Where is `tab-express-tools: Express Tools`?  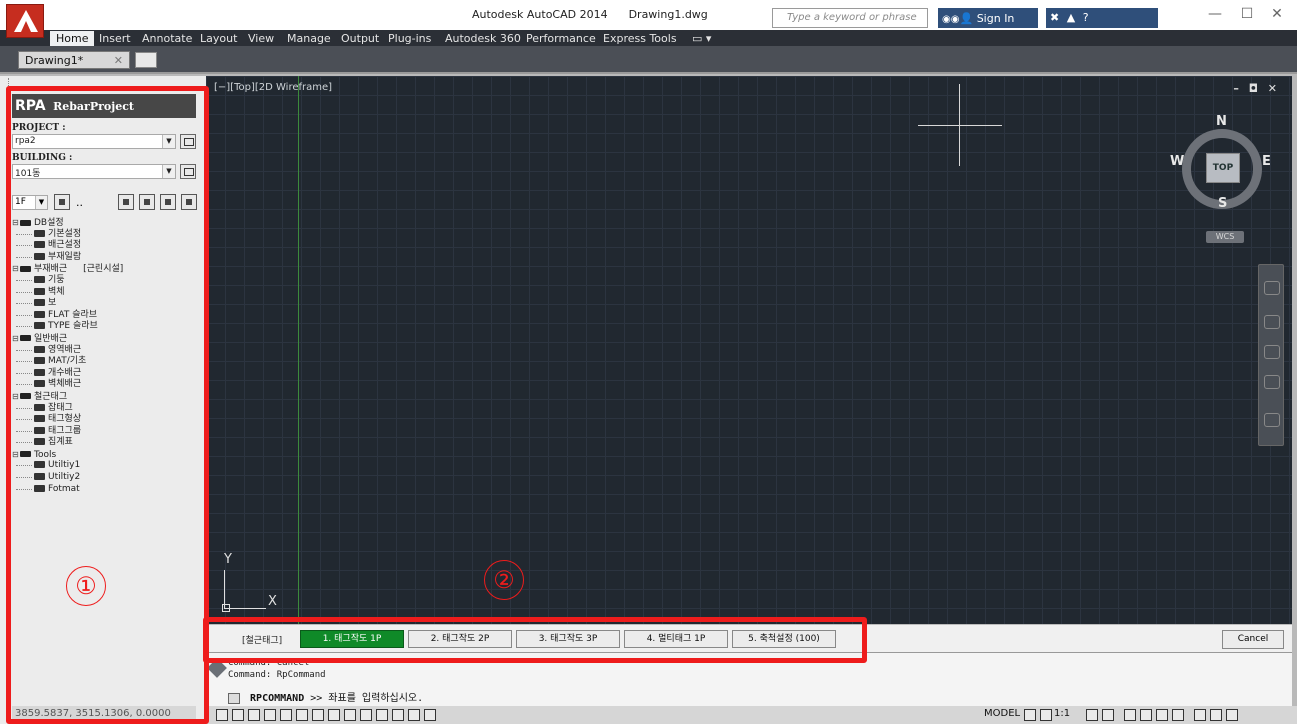
tab-express-tools: Express Tools is located at coordinates (640, 38).